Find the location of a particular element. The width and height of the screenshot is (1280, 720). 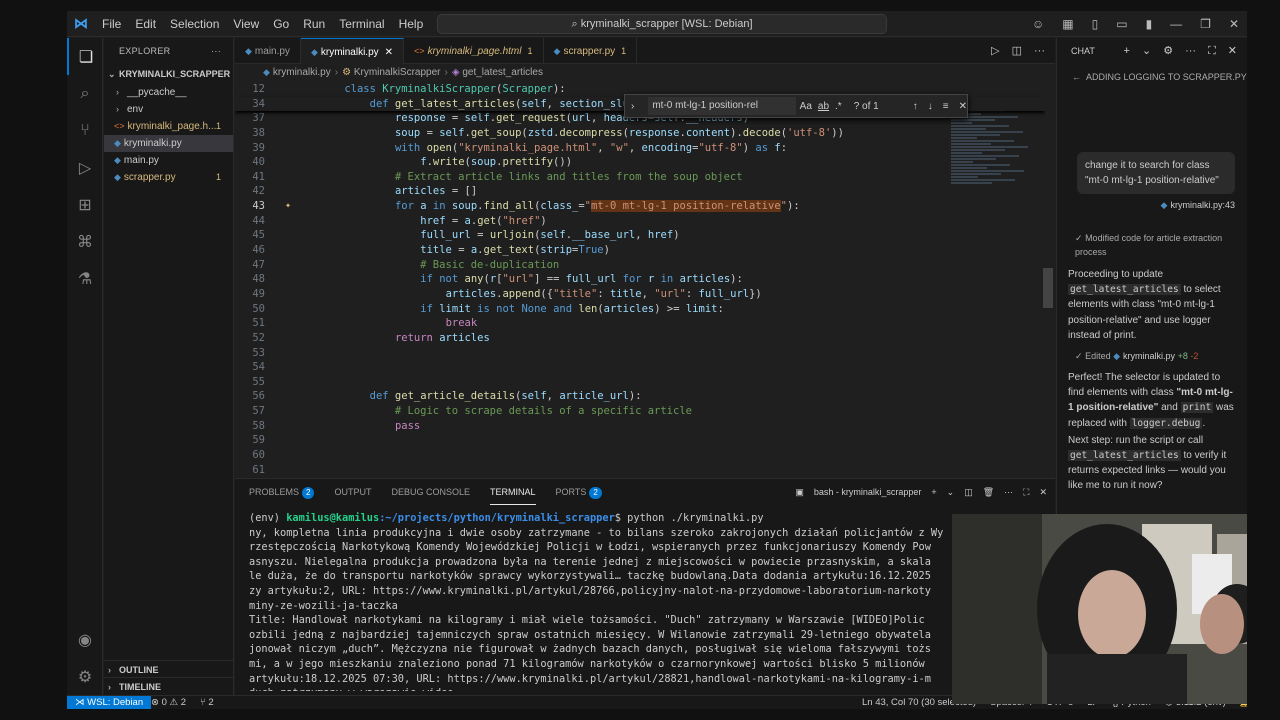

chat-settings-gear-icon: ⚙ is located at coordinates (1168, 51).